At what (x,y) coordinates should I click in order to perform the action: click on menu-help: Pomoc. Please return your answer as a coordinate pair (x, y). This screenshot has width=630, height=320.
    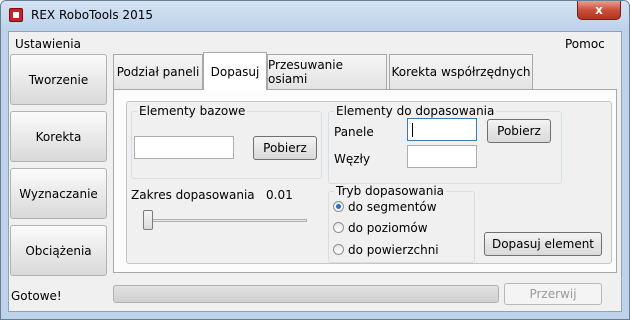
    Looking at the image, I should click on (585, 44).